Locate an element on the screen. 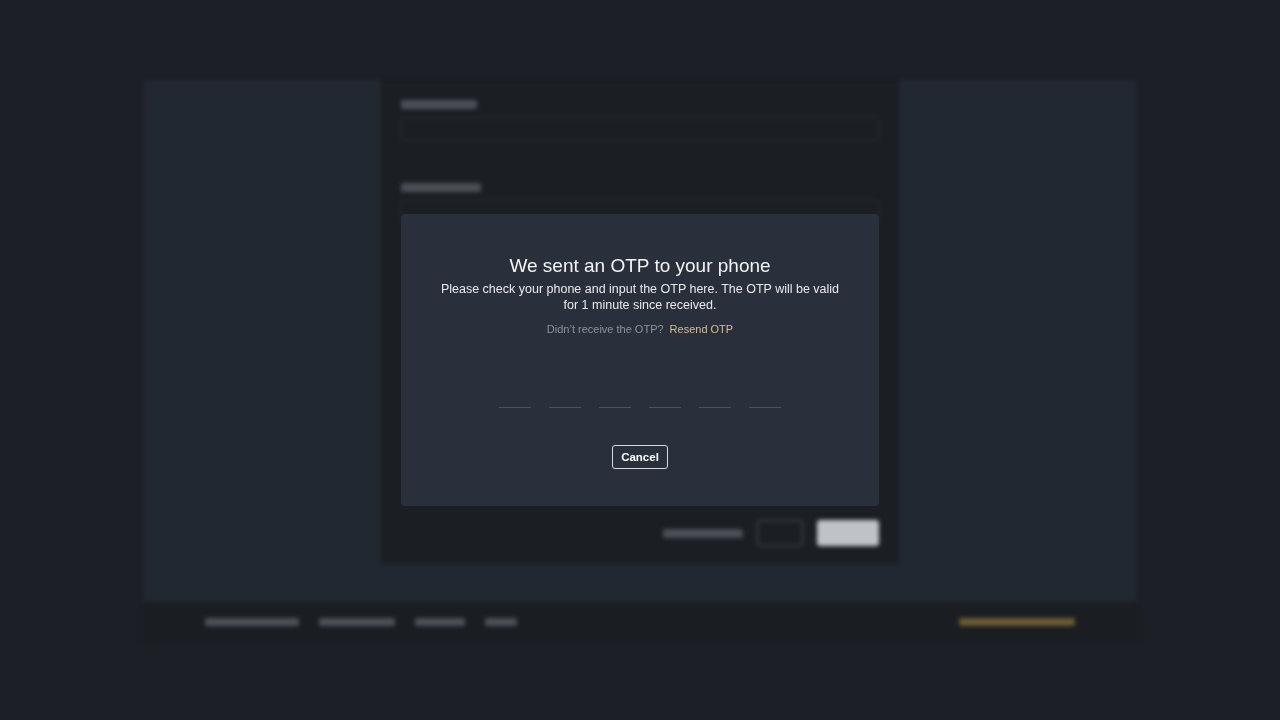 Image resolution: width=1280 pixels, height=720 pixels. cancel-button: Cancel is located at coordinates (640, 457).